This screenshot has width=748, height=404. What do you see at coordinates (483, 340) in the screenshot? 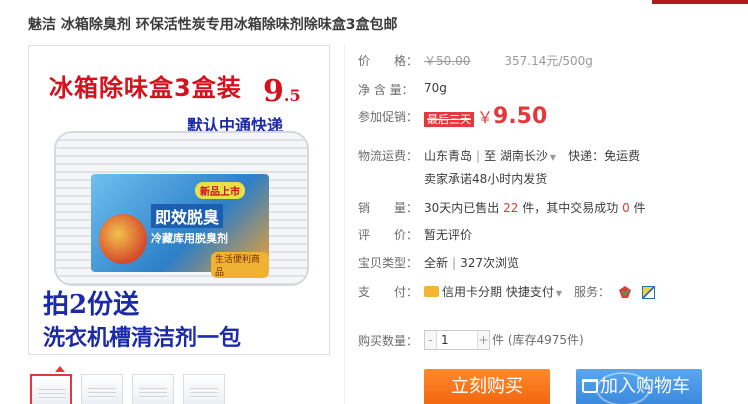
I see `quantity-plus-button: +` at bounding box center [483, 340].